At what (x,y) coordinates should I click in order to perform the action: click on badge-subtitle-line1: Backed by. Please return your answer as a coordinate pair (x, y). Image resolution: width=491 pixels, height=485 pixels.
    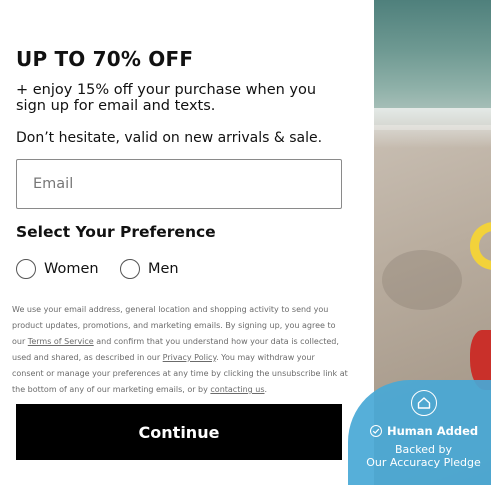
    Looking at the image, I should click on (423, 449).